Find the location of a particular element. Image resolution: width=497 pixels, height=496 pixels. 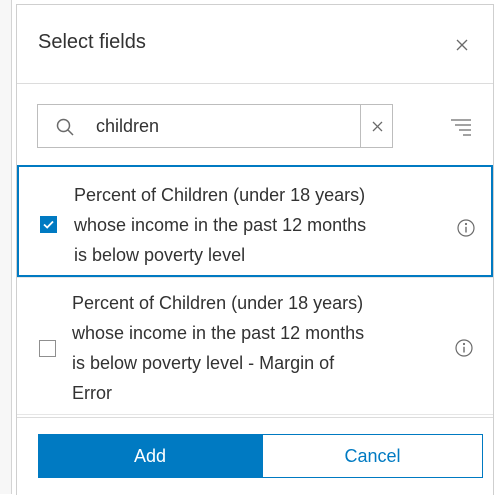

left-panel-edge is located at coordinates (6, 247).